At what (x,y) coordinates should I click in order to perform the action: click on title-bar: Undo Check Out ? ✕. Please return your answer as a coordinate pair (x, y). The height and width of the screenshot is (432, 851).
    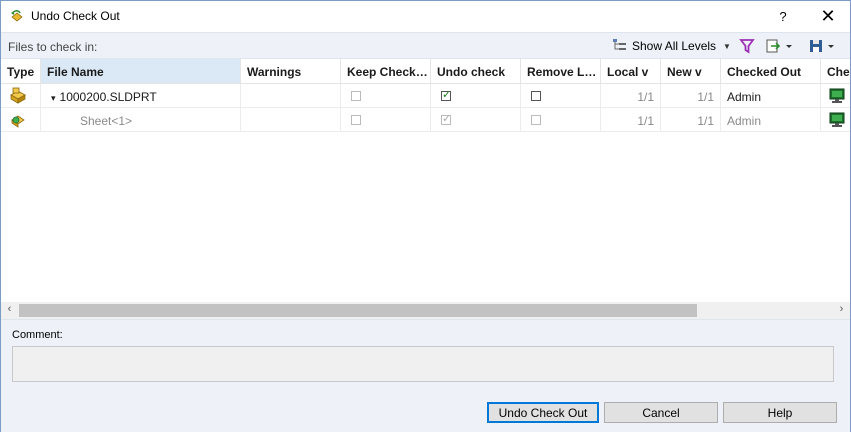
    Looking at the image, I should click on (425, 16).